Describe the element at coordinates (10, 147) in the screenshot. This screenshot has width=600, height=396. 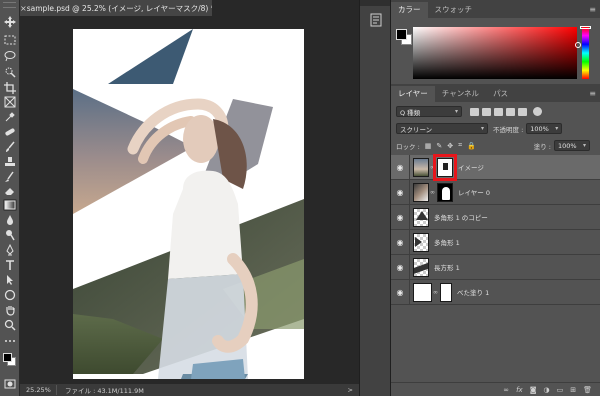
I see `brush-tool-icon` at that location.